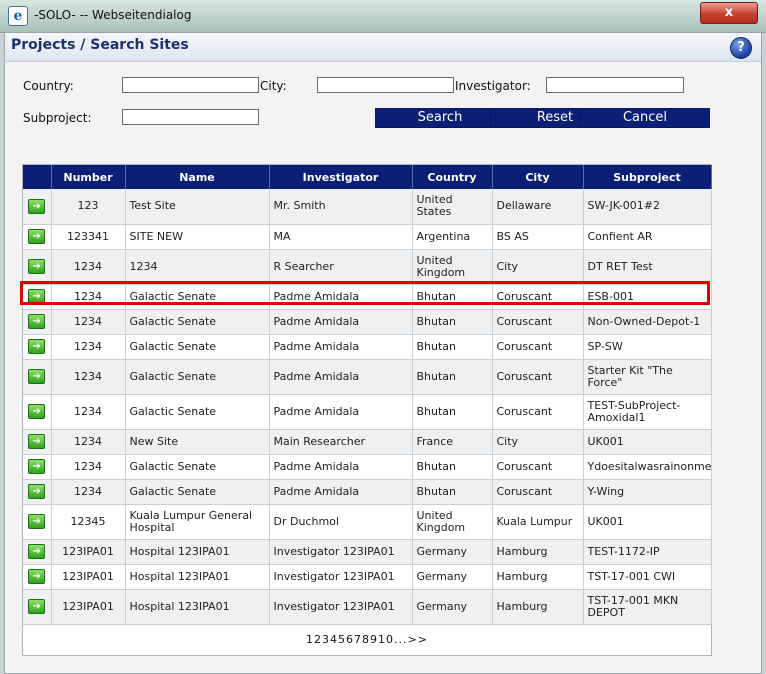  What do you see at coordinates (48, 86) in the screenshot?
I see `country-label: Country:` at bounding box center [48, 86].